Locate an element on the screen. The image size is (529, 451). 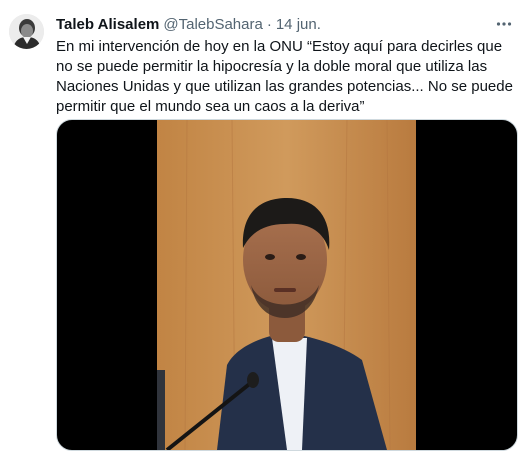
tweet-header: Taleb Alisalem @TalebSahara · 14 jun. is located at coordinates (272, 25).